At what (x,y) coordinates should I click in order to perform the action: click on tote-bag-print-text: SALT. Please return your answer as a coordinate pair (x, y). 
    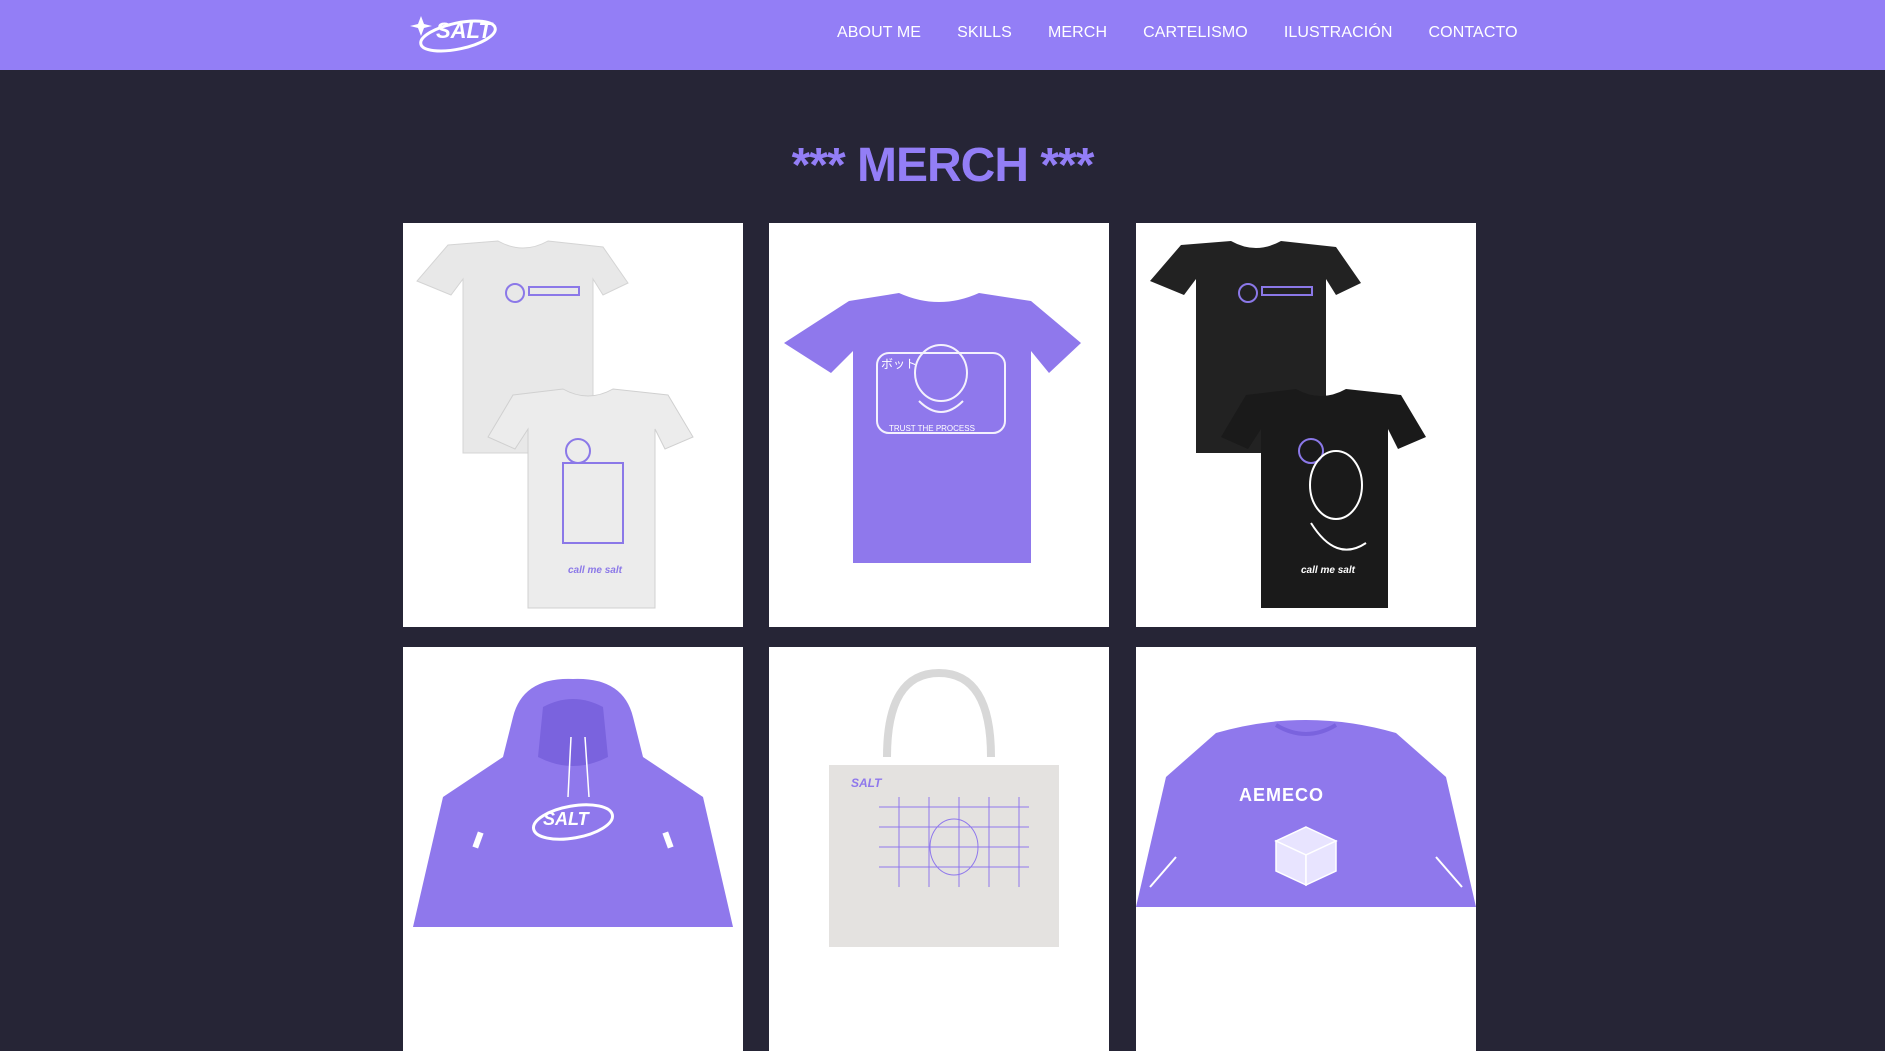
    Looking at the image, I should click on (867, 783).